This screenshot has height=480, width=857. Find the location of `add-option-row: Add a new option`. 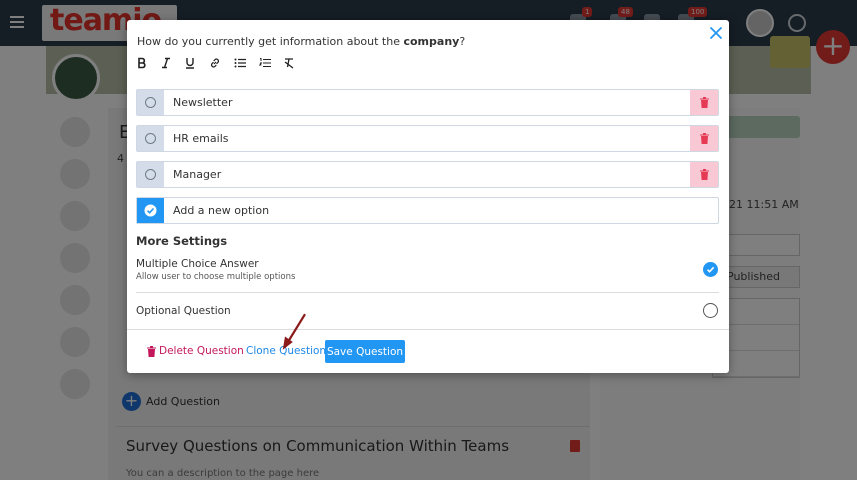

add-option-row: Add a new option is located at coordinates (427, 210).